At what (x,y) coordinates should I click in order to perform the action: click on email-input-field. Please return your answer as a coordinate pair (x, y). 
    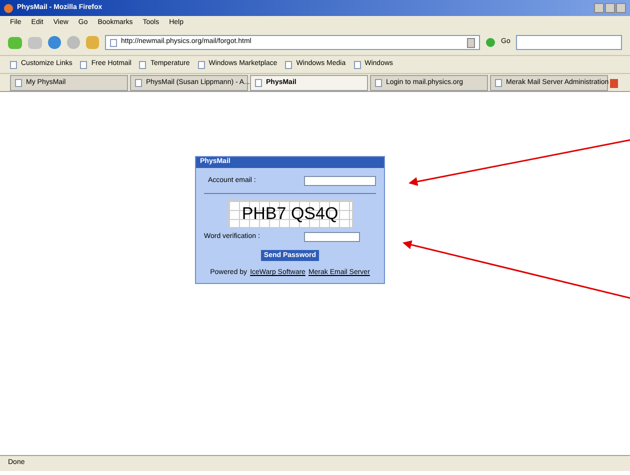
    Looking at the image, I should click on (340, 181).